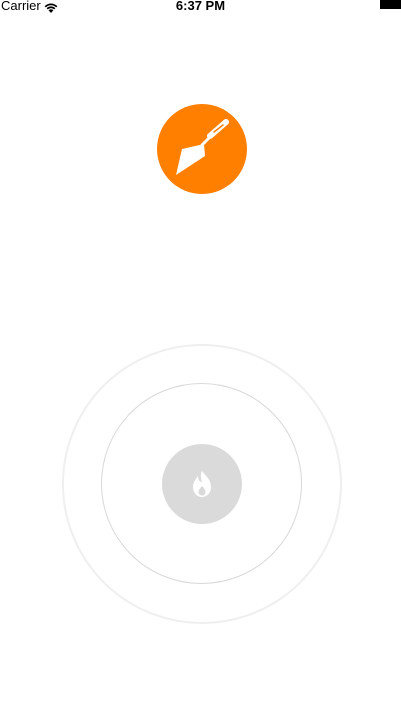 The width and height of the screenshot is (401, 720). I want to click on flame-icon, so click(202, 484).